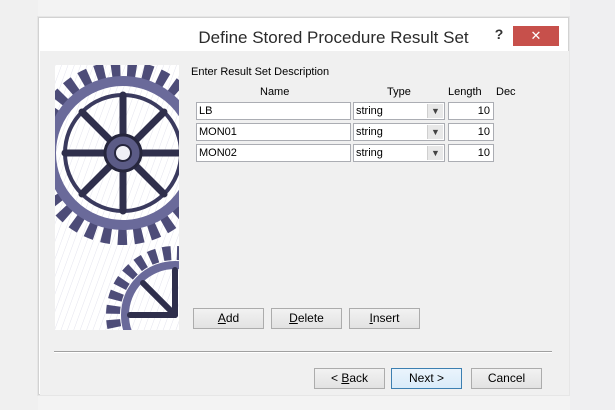 This screenshot has width=615, height=410. I want to click on result-row: MON02 string ▼ 10, so click(346, 153).